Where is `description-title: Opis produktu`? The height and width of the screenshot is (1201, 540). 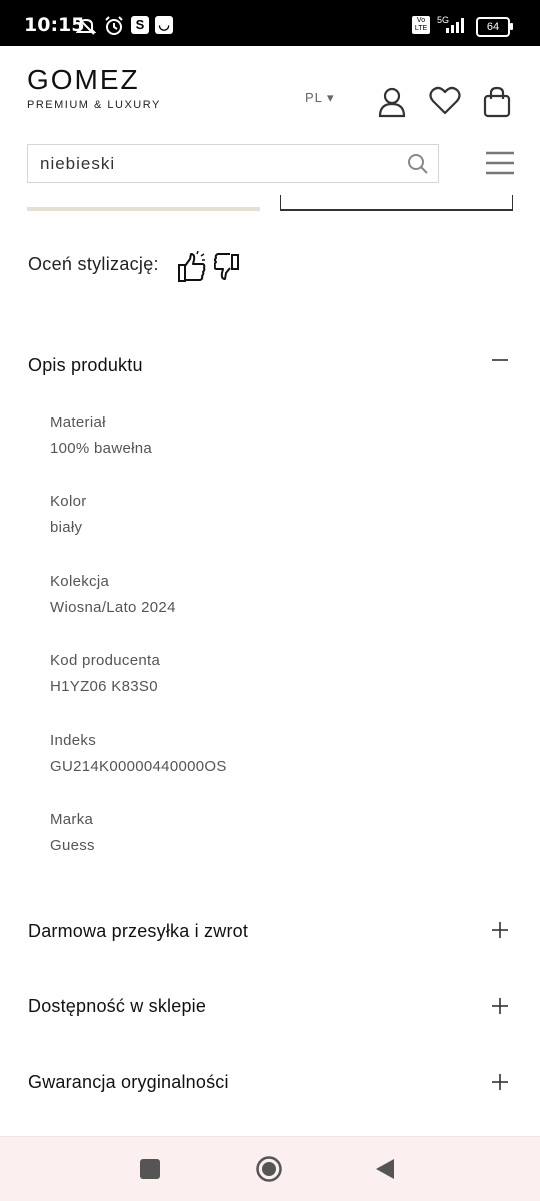
description-title: Opis produktu is located at coordinates (85, 365).